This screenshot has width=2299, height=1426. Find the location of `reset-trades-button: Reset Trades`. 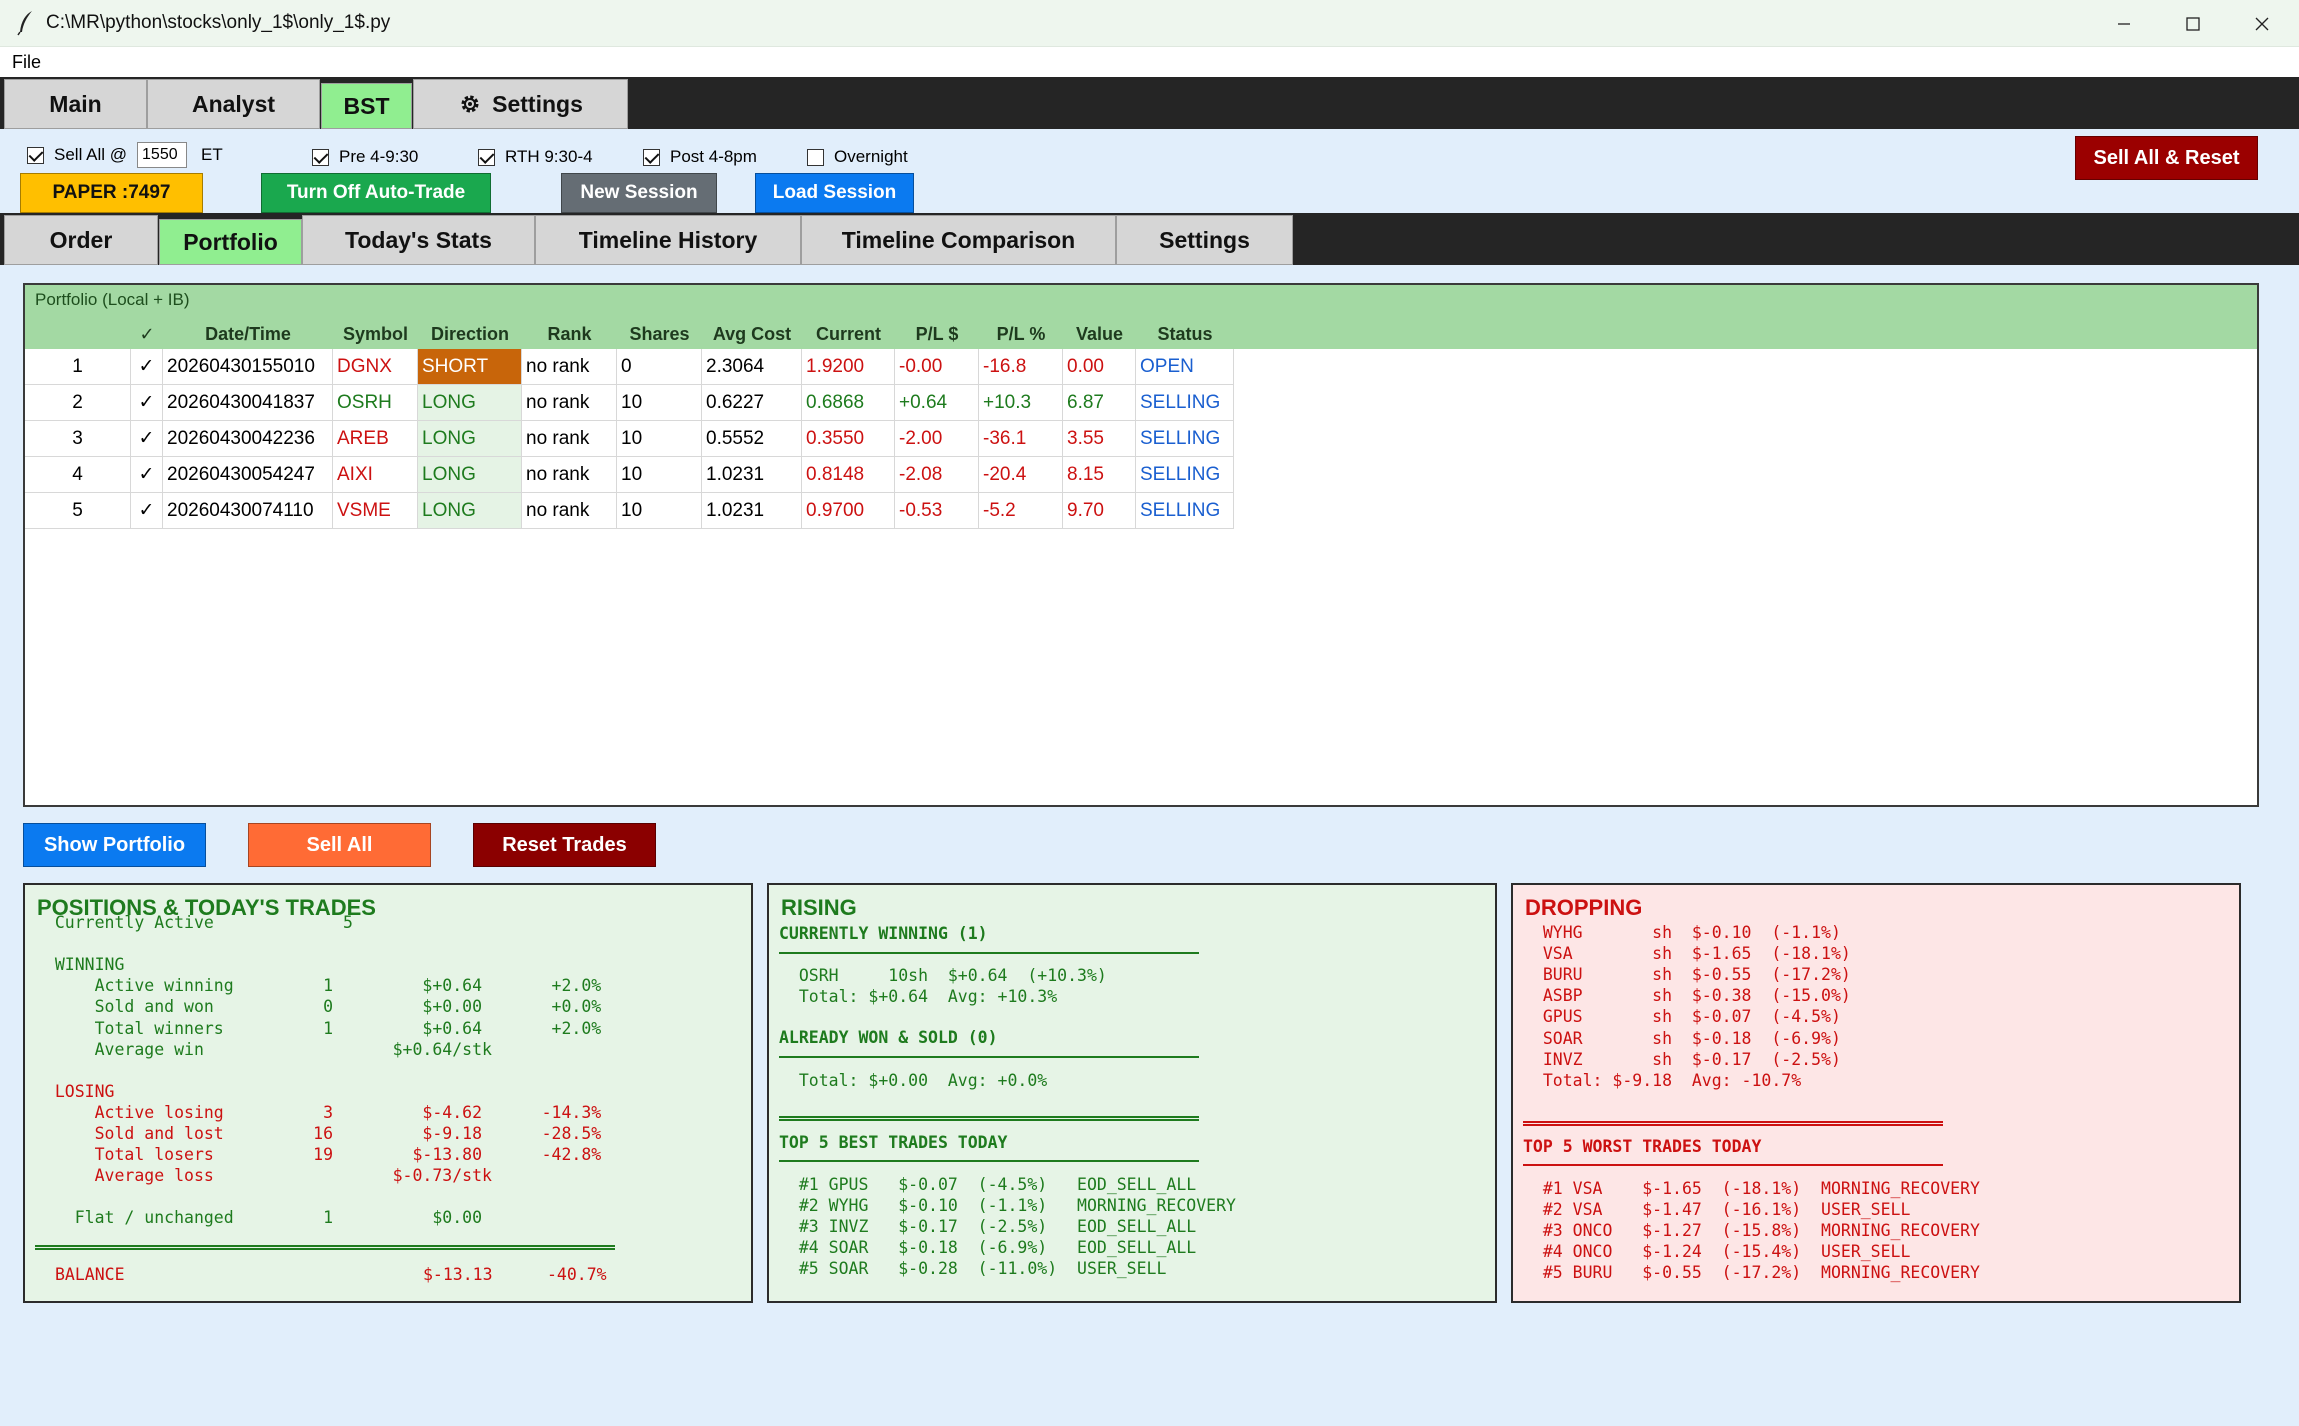

reset-trades-button: Reset Trades is located at coordinates (564, 845).